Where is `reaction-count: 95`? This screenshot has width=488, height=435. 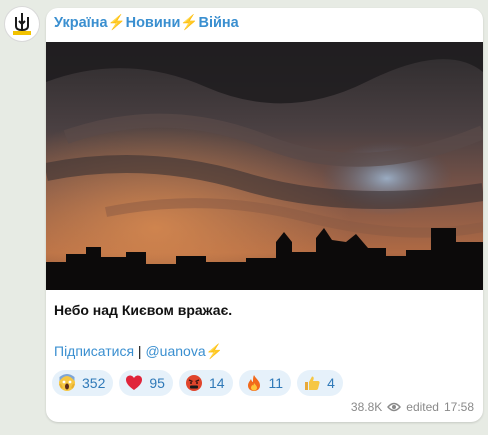 reaction-count: 95 is located at coordinates (157, 383).